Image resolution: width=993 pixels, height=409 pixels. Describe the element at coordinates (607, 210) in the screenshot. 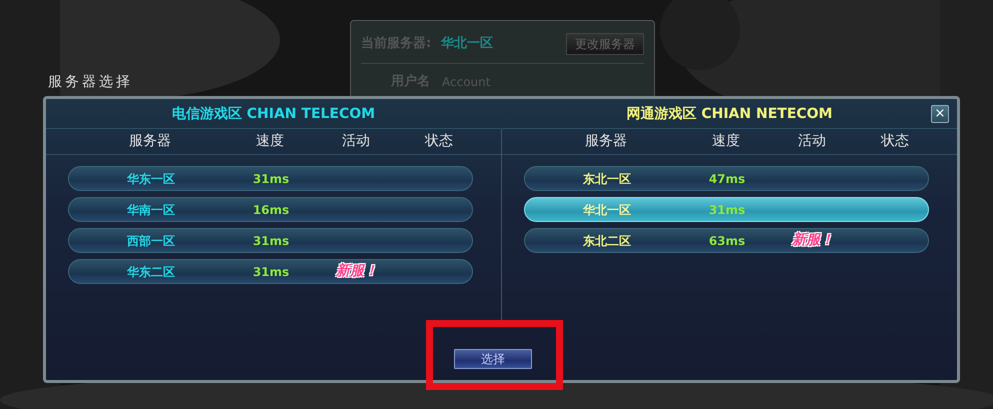

I see `server-name: 华北一区` at that location.